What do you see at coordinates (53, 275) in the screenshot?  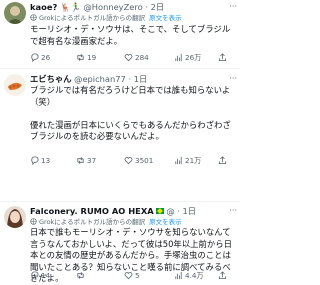 I see `reply-button: 14` at bounding box center [53, 275].